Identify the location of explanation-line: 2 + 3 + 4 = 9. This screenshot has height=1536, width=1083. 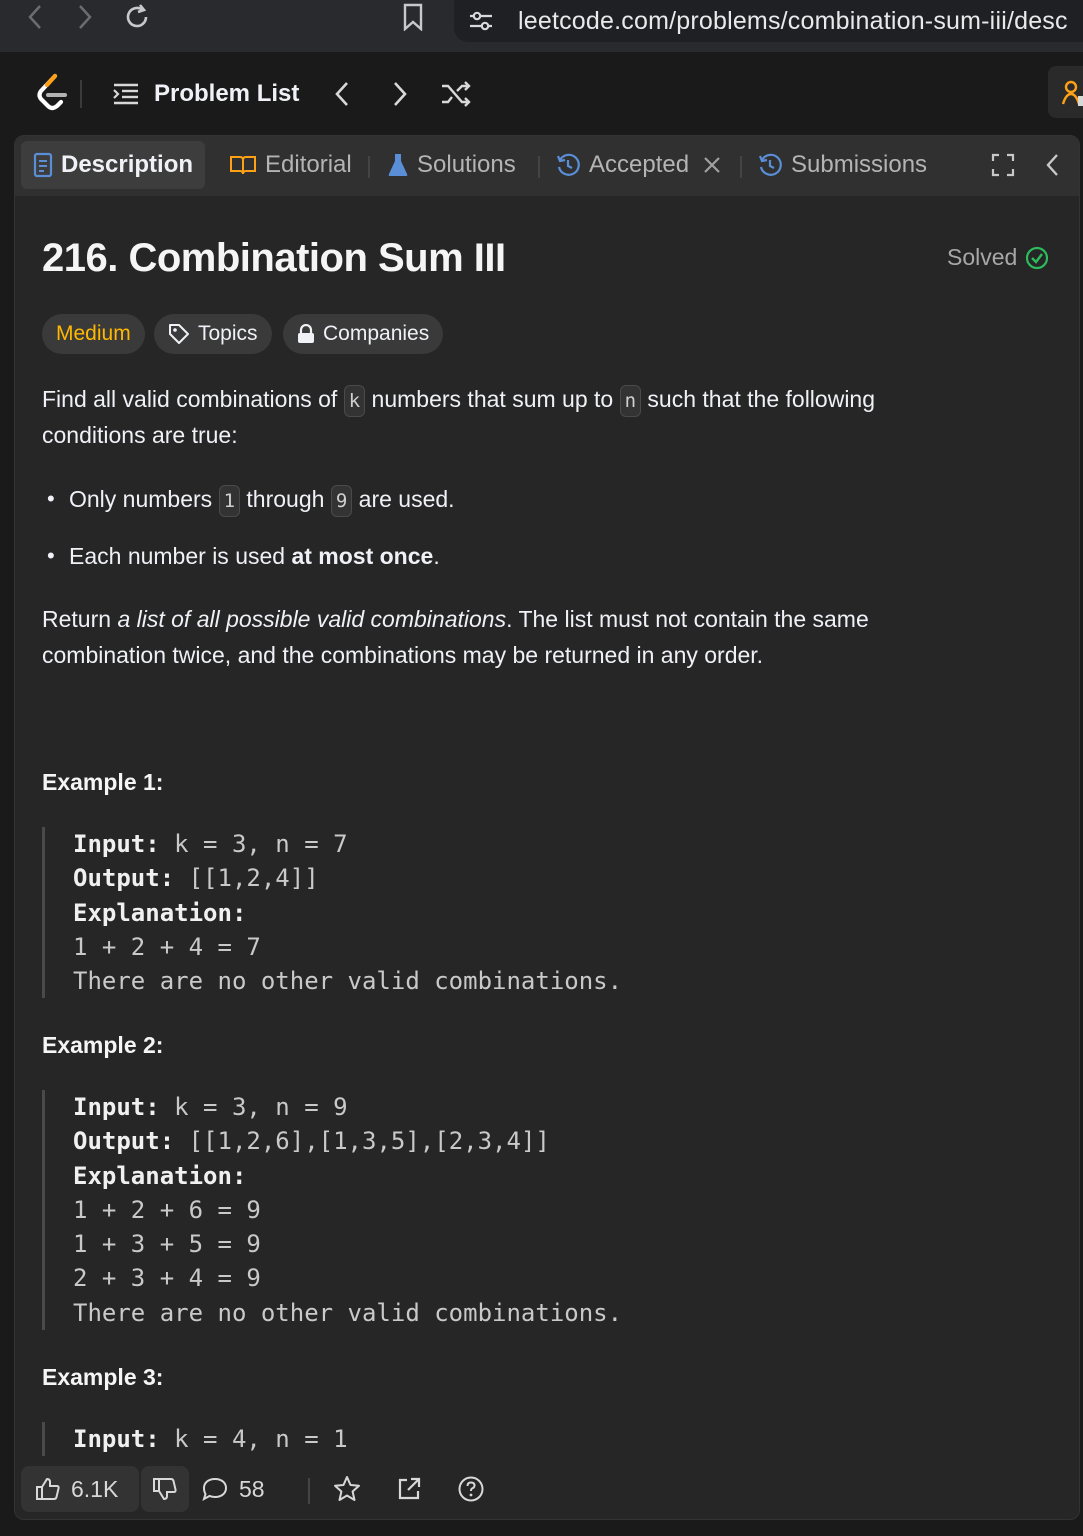
(167, 1278).